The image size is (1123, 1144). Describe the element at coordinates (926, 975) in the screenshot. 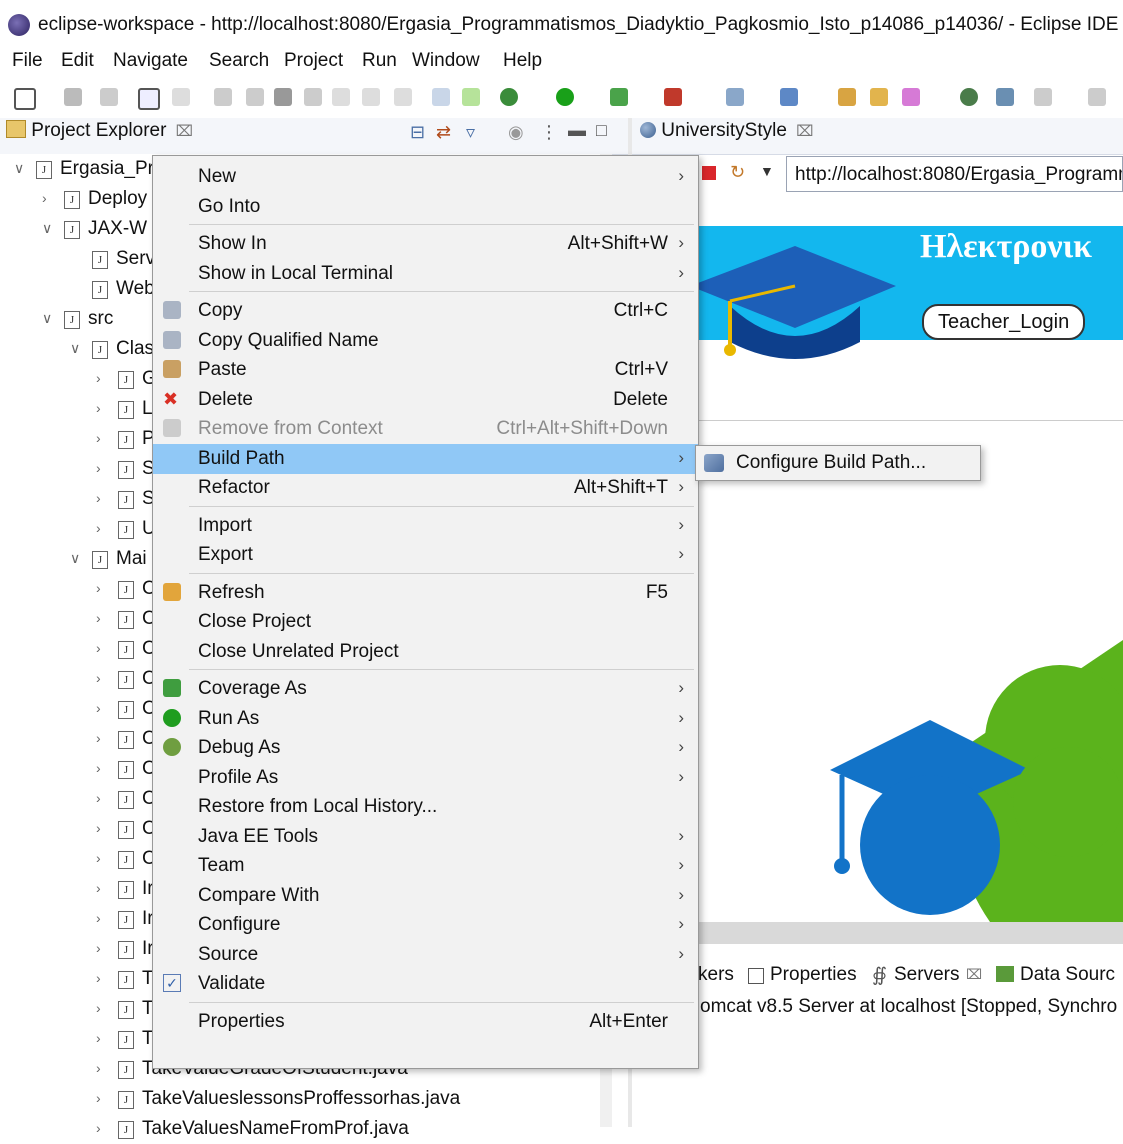

I see `tab-servers: Servers` at that location.